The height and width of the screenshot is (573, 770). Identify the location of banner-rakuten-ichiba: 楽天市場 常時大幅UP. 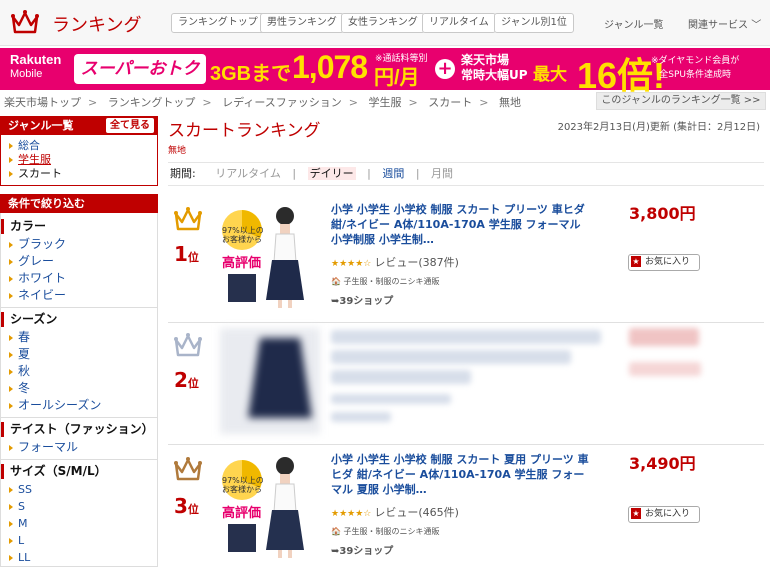
(494, 67).